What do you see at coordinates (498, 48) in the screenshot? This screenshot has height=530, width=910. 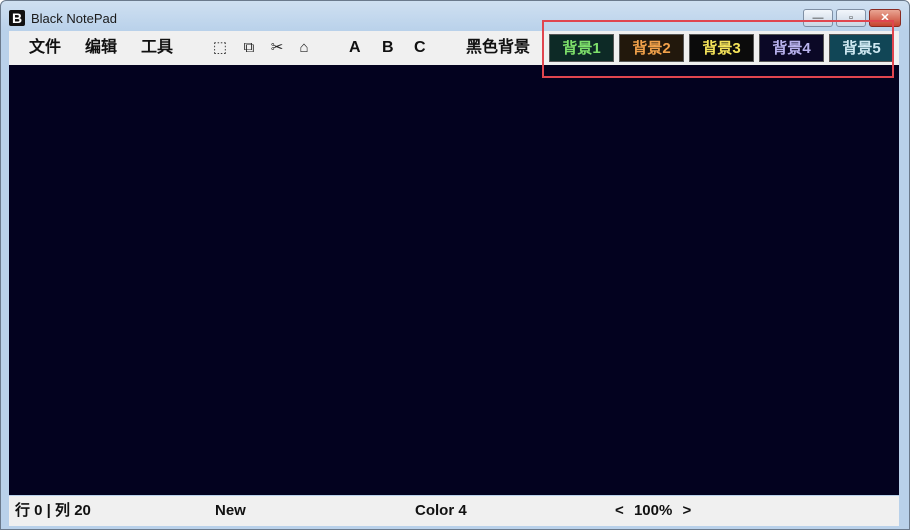 I see `black-background-button: 黑色背景` at bounding box center [498, 48].